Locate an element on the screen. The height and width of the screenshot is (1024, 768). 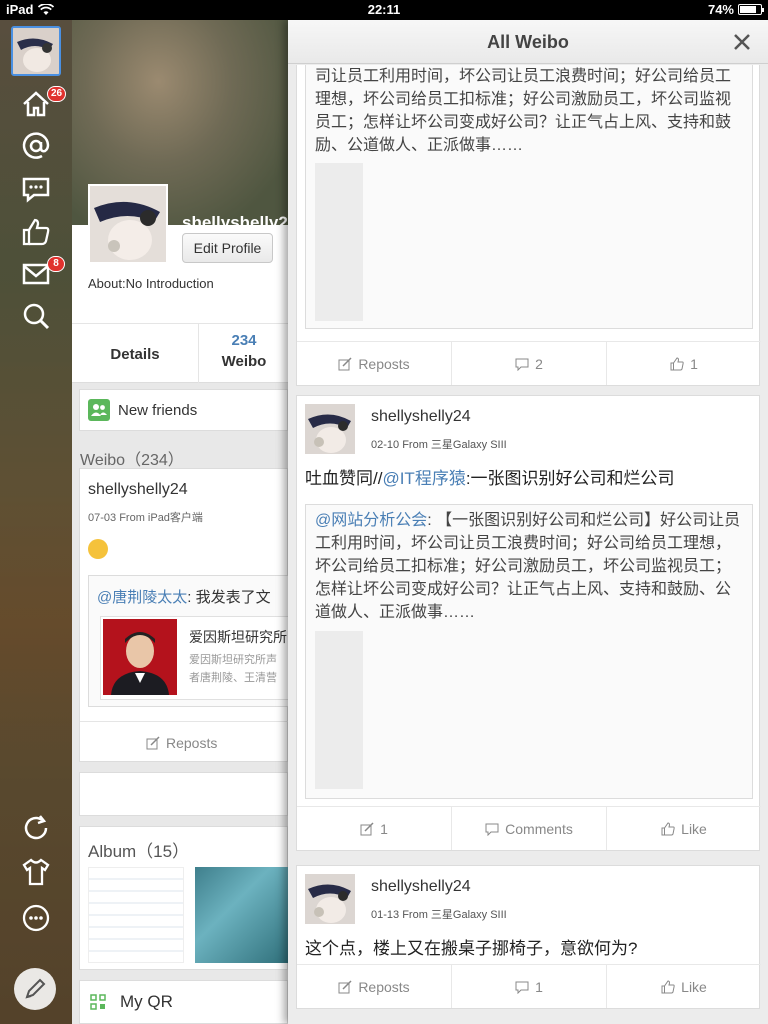
post-mention: @IT程序猿 is located at coordinates (423, 478).